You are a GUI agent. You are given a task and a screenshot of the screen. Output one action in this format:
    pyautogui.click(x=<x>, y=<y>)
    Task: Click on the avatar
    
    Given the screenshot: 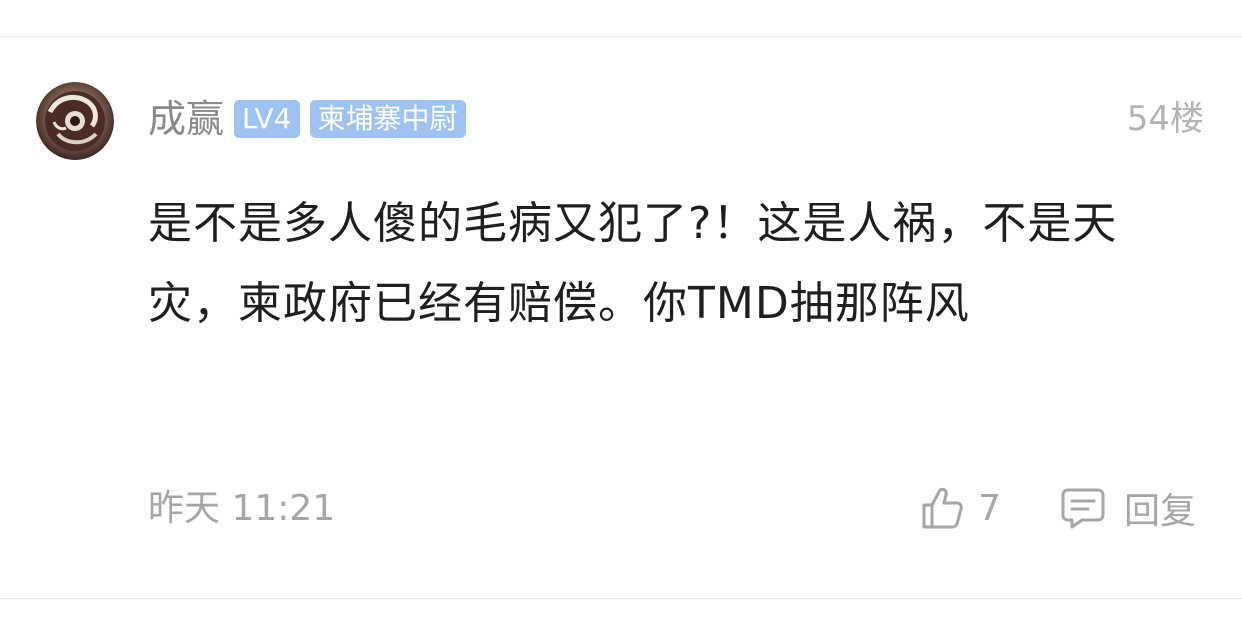 What is the action you would take?
    pyautogui.click(x=75, y=121)
    